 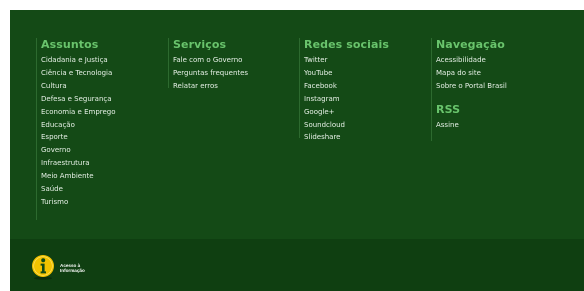 I want to click on link-assine-rss: Assine, so click(x=498, y=125).